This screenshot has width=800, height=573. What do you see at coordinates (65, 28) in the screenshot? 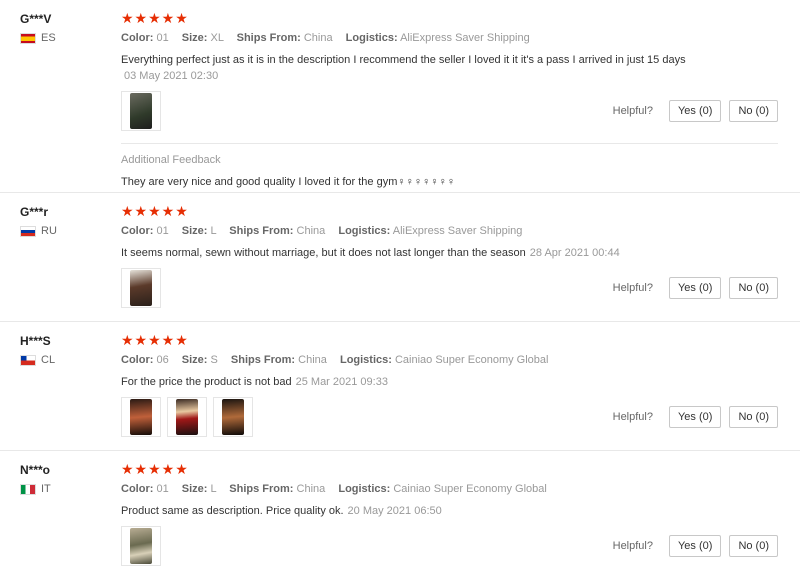
I see `reviewer-info: G***V ES` at bounding box center [65, 28].